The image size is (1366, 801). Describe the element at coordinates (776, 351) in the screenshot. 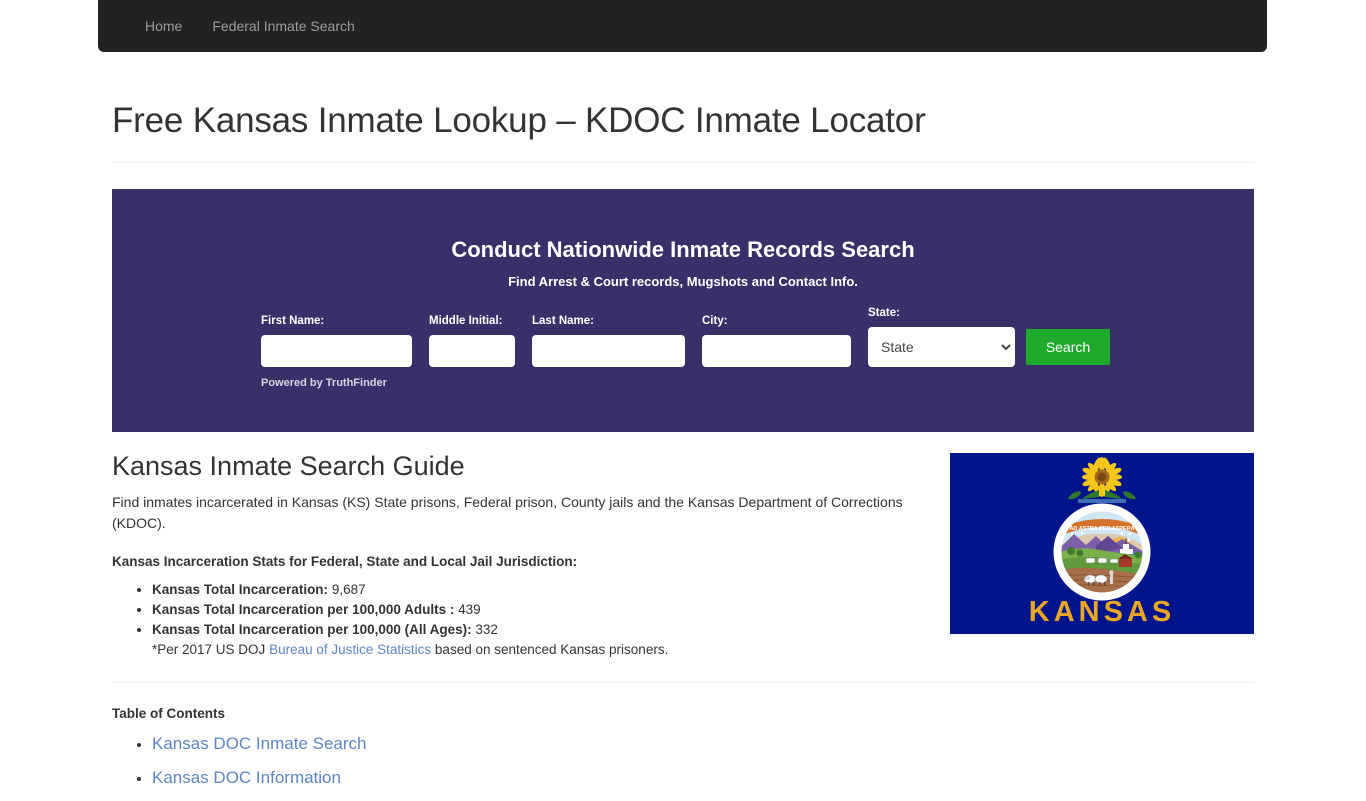

I see `city-input` at that location.